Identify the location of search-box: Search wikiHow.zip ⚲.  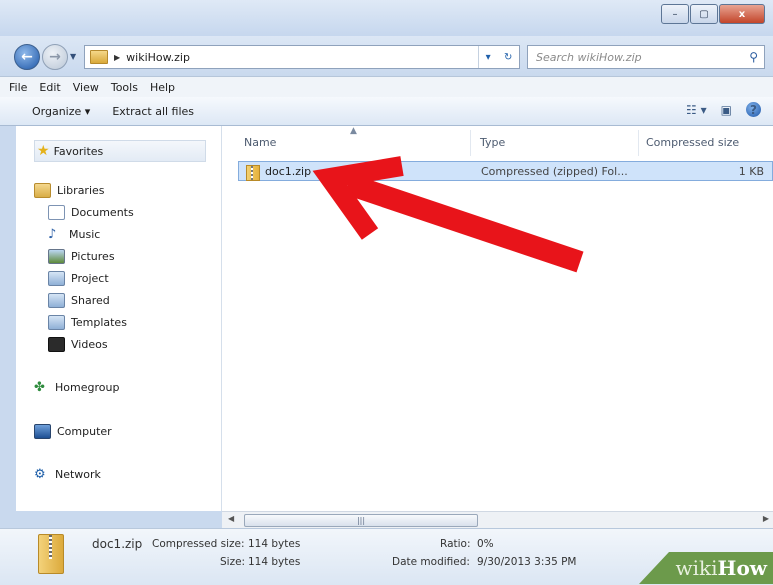
(646, 57).